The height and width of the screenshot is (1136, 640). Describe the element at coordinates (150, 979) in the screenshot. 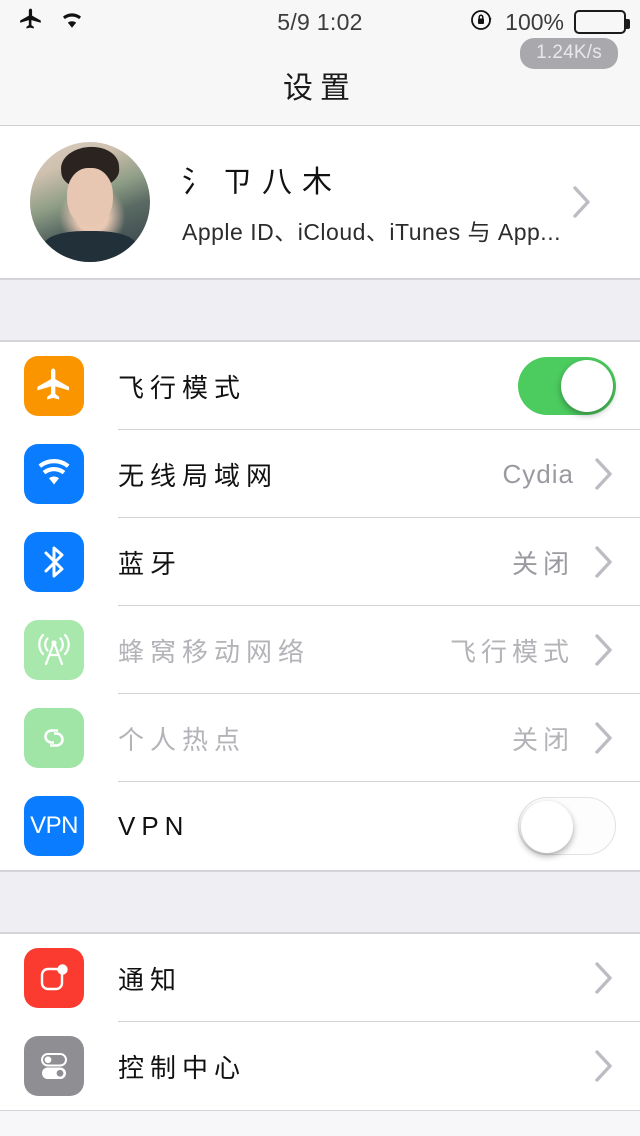

I see `notifications-label: 通知` at that location.